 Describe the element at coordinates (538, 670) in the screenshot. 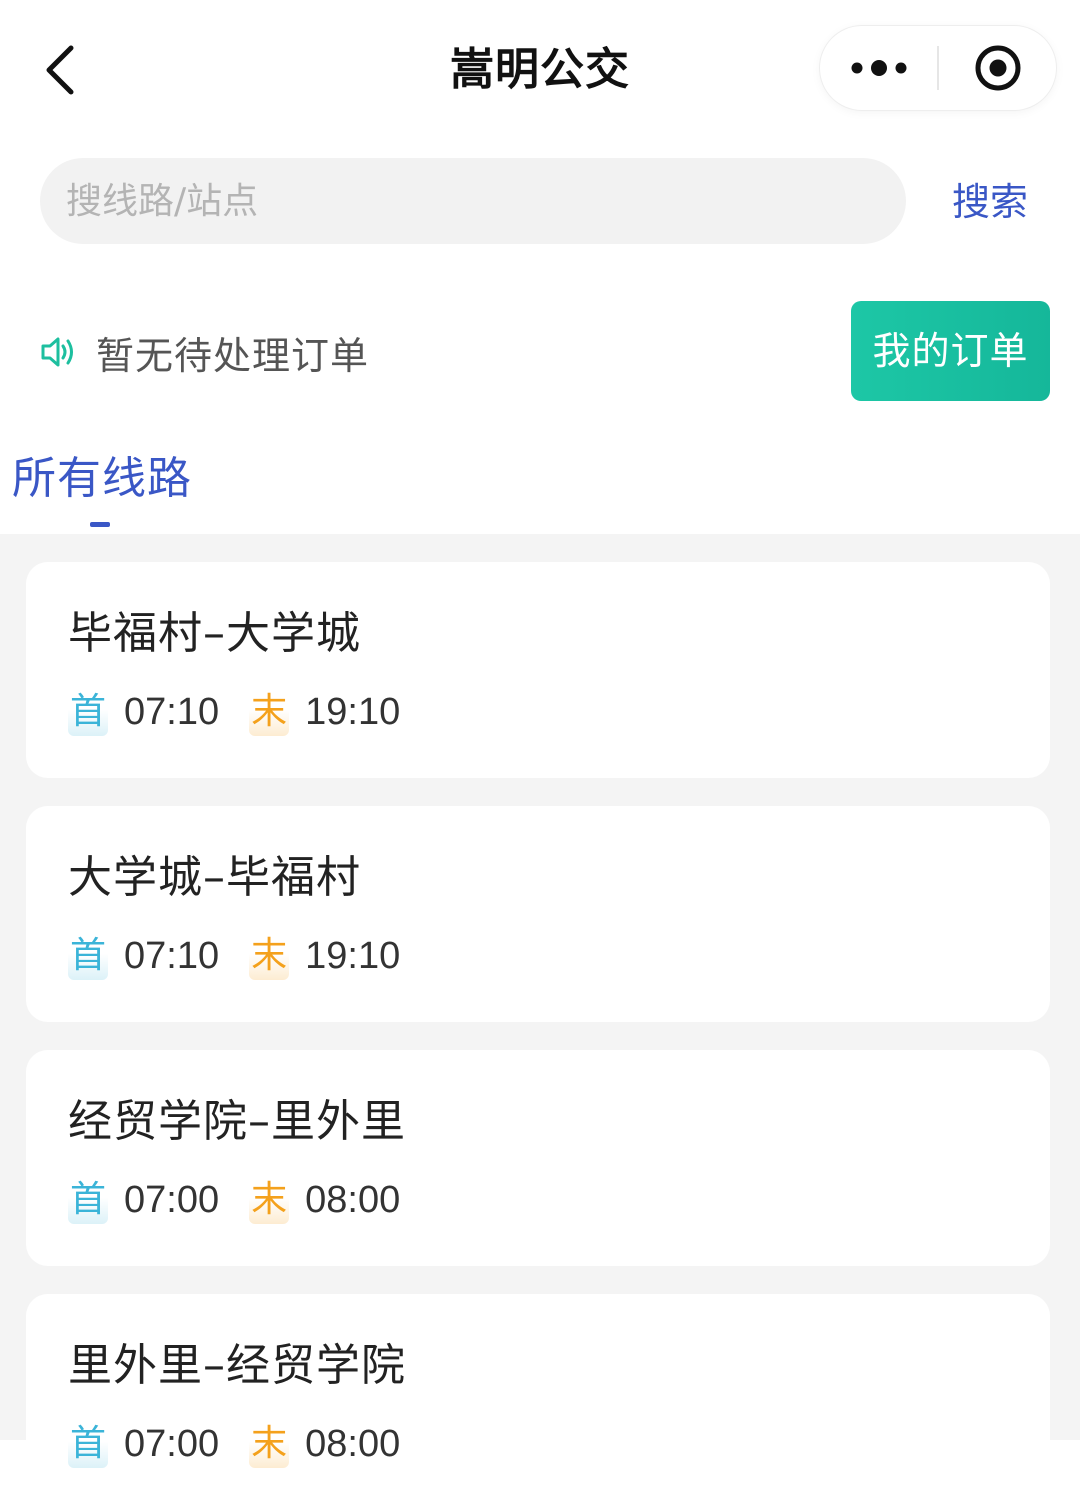

I see `route-card: 毕福村–大学城 首 07:10 末 19:10` at that location.